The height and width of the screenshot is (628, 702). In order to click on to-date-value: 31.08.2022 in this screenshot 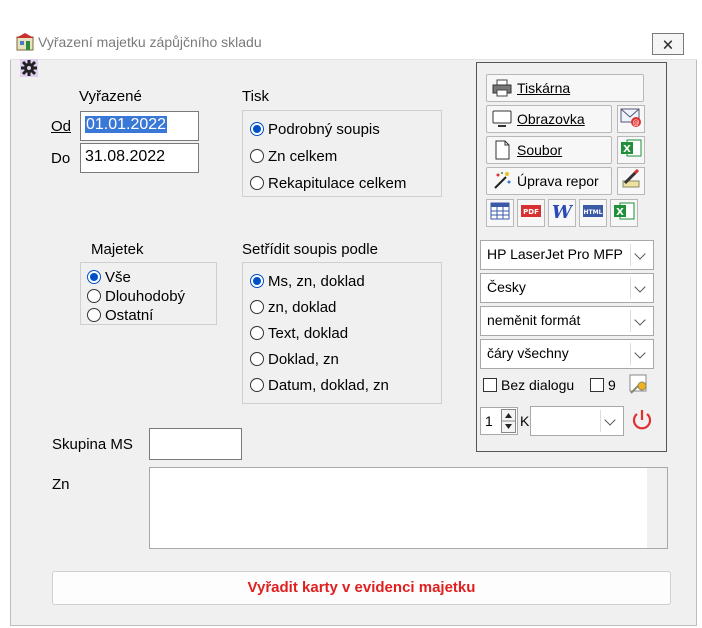, I will do `click(125, 156)`.